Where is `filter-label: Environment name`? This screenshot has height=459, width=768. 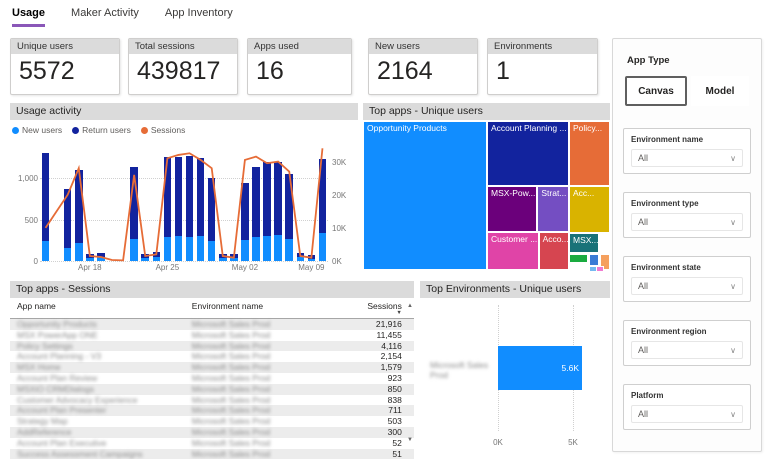
filter-label: Environment name is located at coordinates (667, 139).